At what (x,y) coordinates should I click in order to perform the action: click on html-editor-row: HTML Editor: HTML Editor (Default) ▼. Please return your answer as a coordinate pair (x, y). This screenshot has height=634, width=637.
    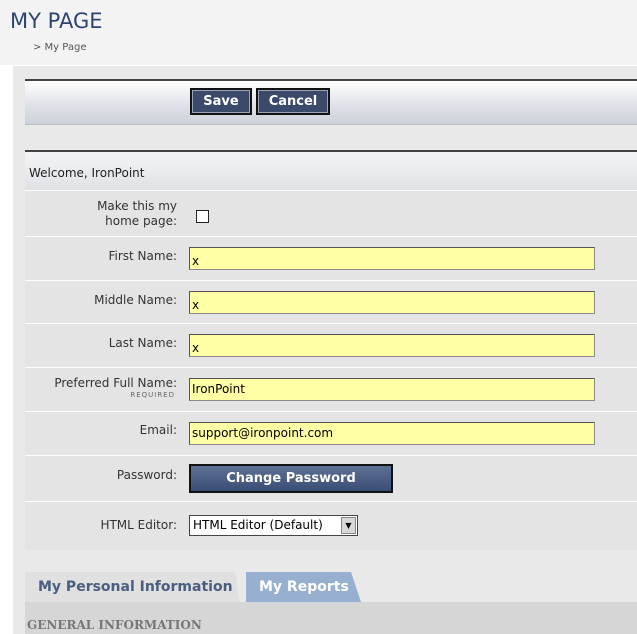
    Looking at the image, I should click on (331, 525).